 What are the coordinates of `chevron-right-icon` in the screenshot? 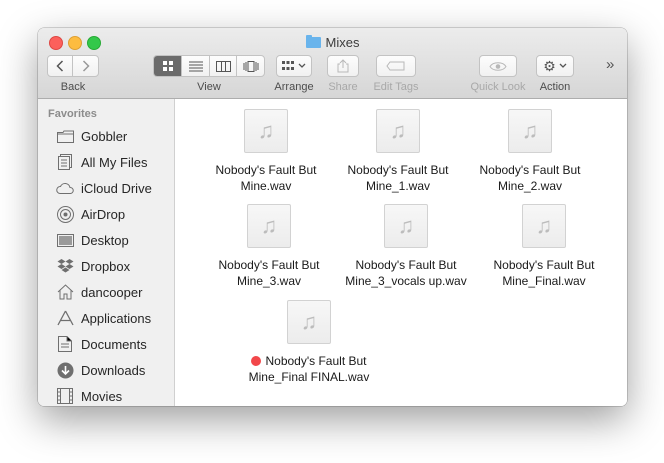 It's located at (86, 66).